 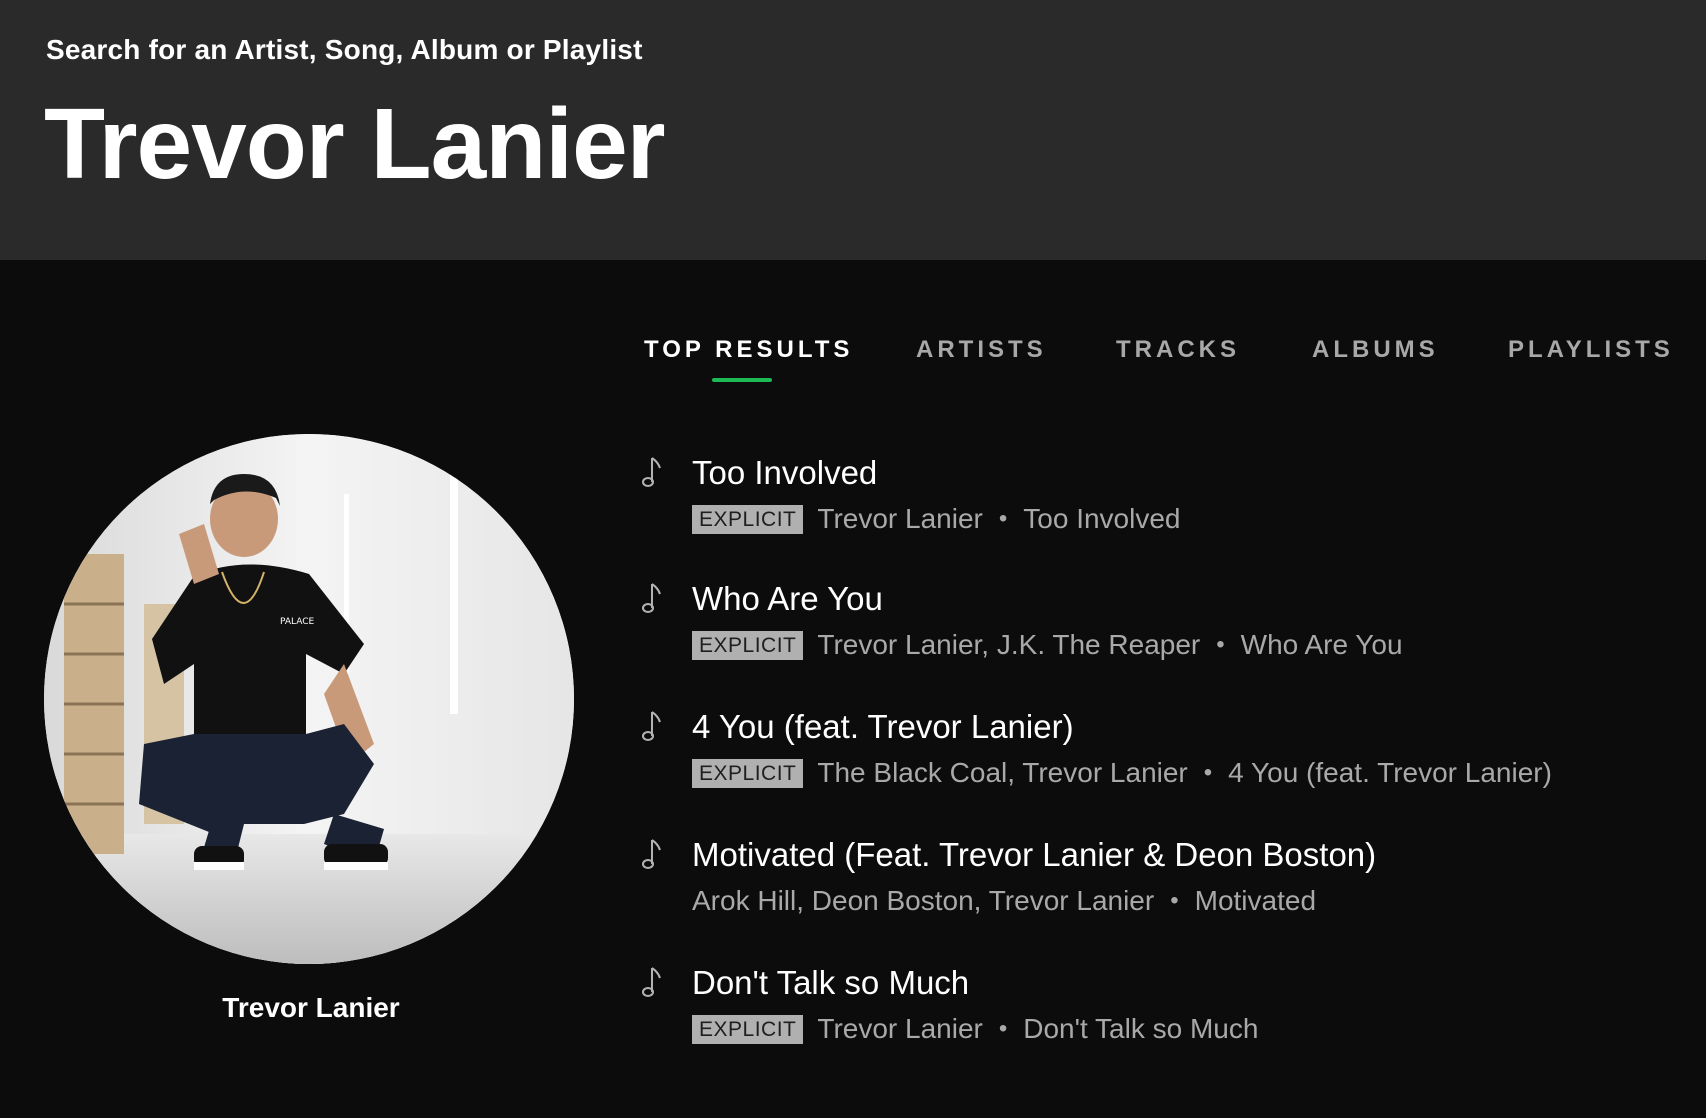 What do you see at coordinates (748, 350) in the screenshot?
I see `tab-top-results: TOP RESULTS` at bounding box center [748, 350].